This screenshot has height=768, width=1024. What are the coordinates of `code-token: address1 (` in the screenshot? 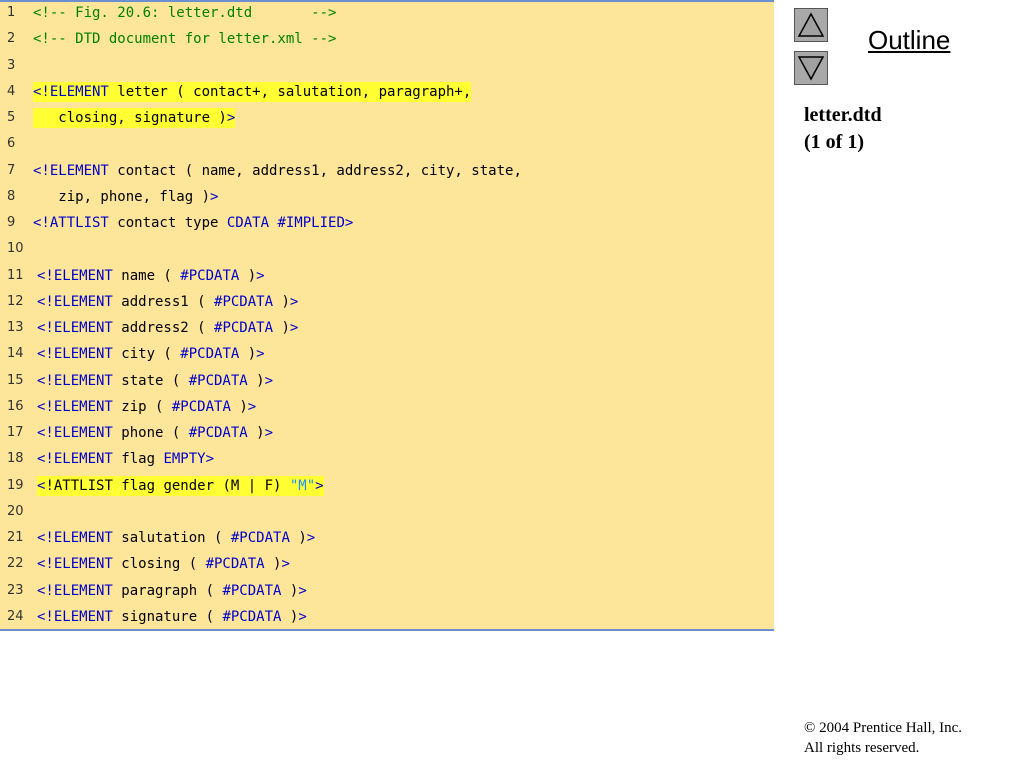 It's located at (163, 301).